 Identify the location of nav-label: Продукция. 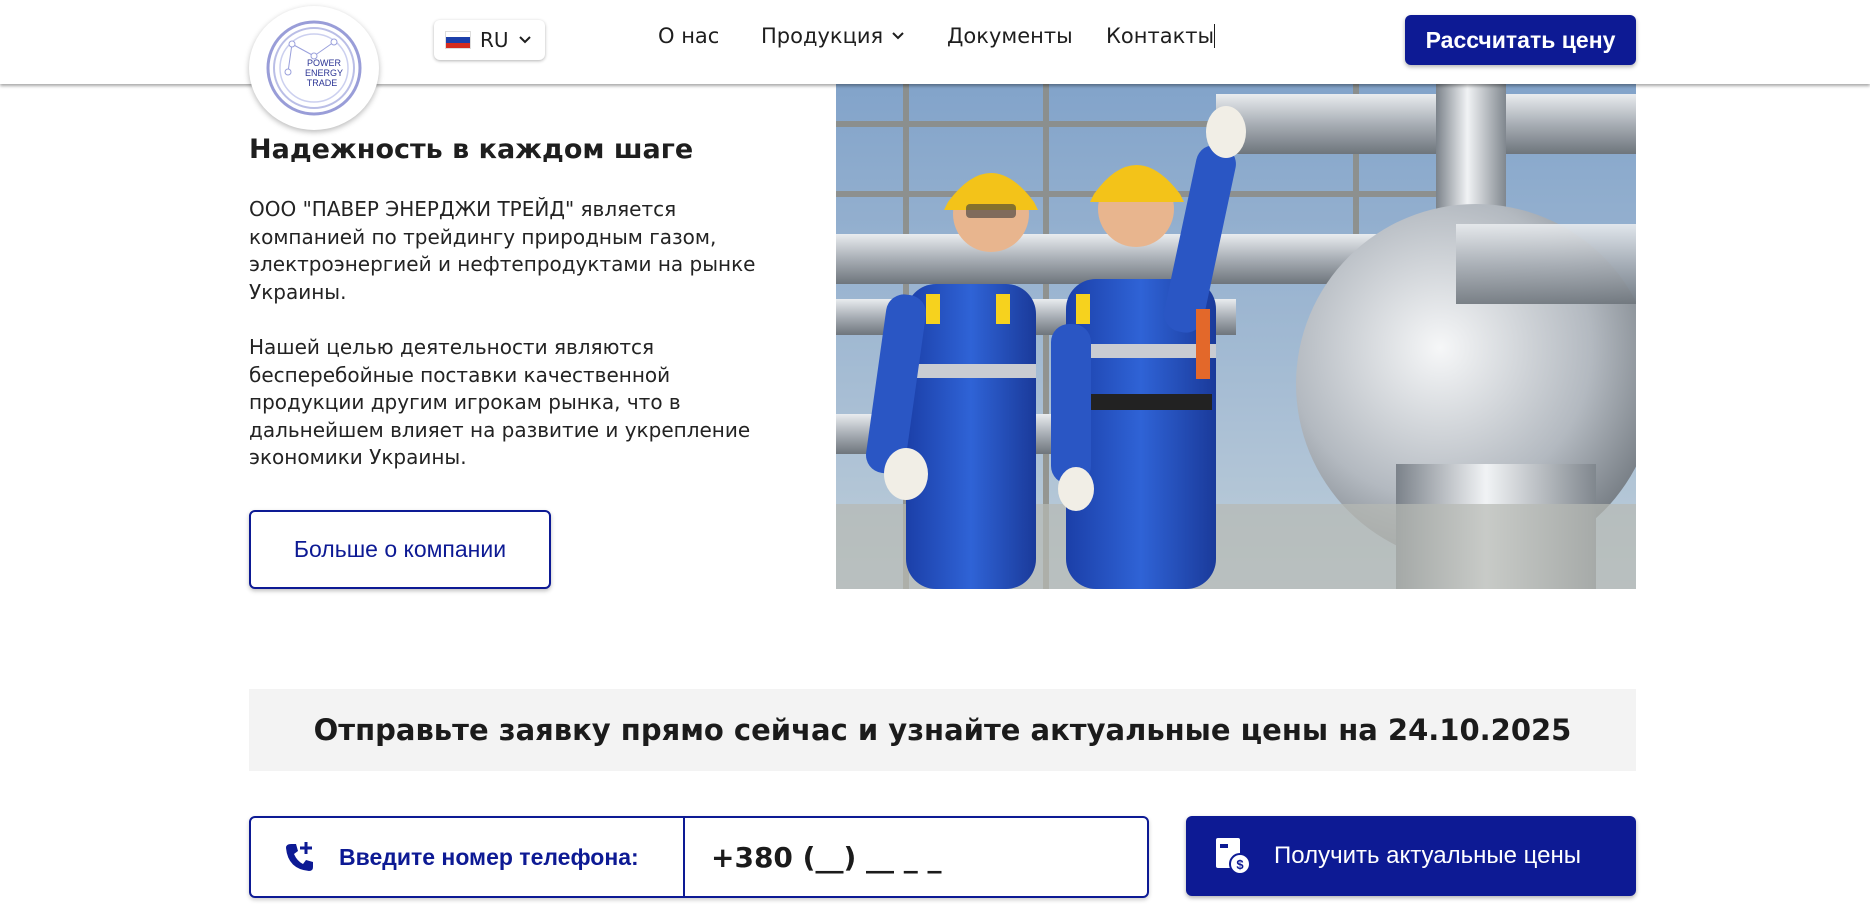
(822, 36).